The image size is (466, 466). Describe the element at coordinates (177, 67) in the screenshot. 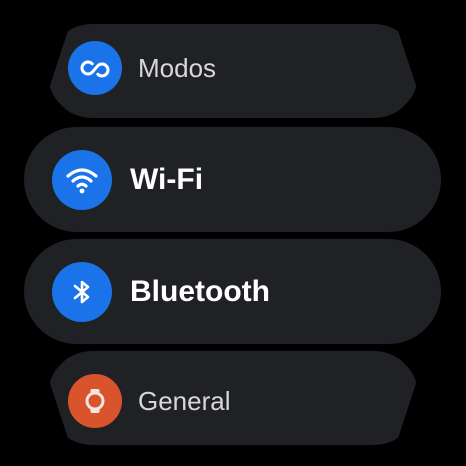

I see `settings-item-label: Modos` at that location.